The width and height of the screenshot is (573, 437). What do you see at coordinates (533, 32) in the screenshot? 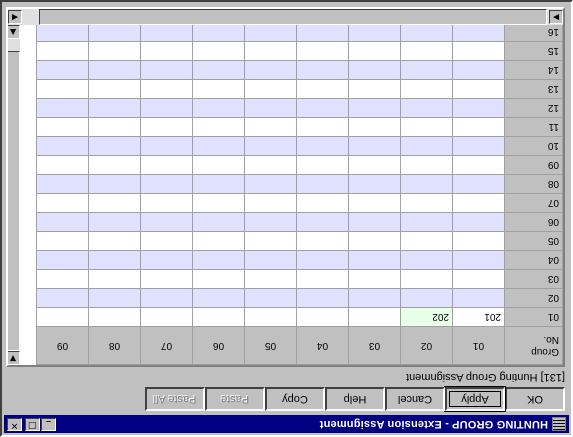
I see `row-header: 16` at bounding box center [533, 32].